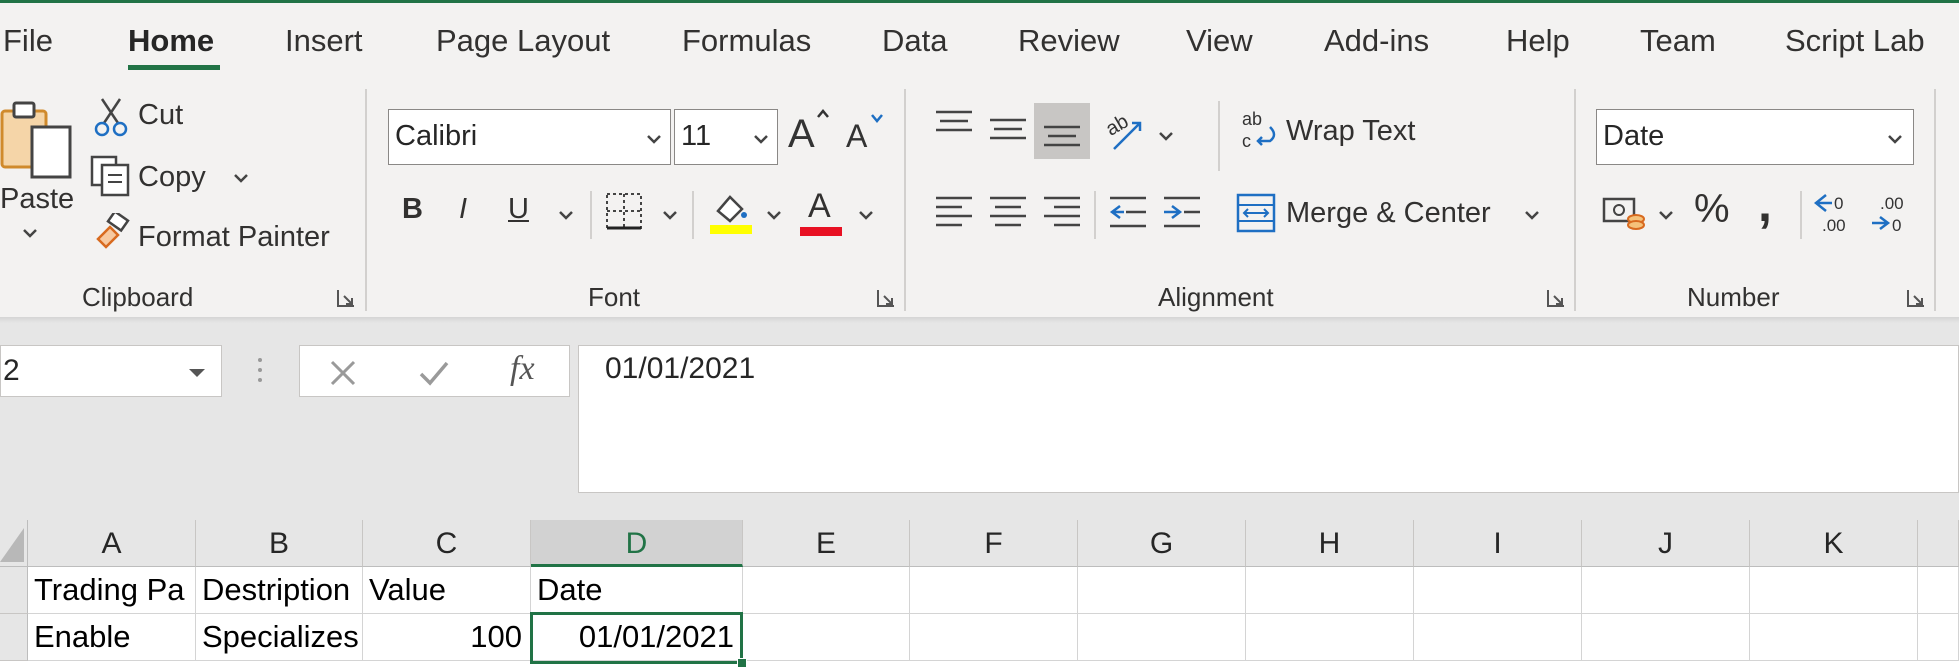  I want to click on tab-data: Data, so click(914, 41).